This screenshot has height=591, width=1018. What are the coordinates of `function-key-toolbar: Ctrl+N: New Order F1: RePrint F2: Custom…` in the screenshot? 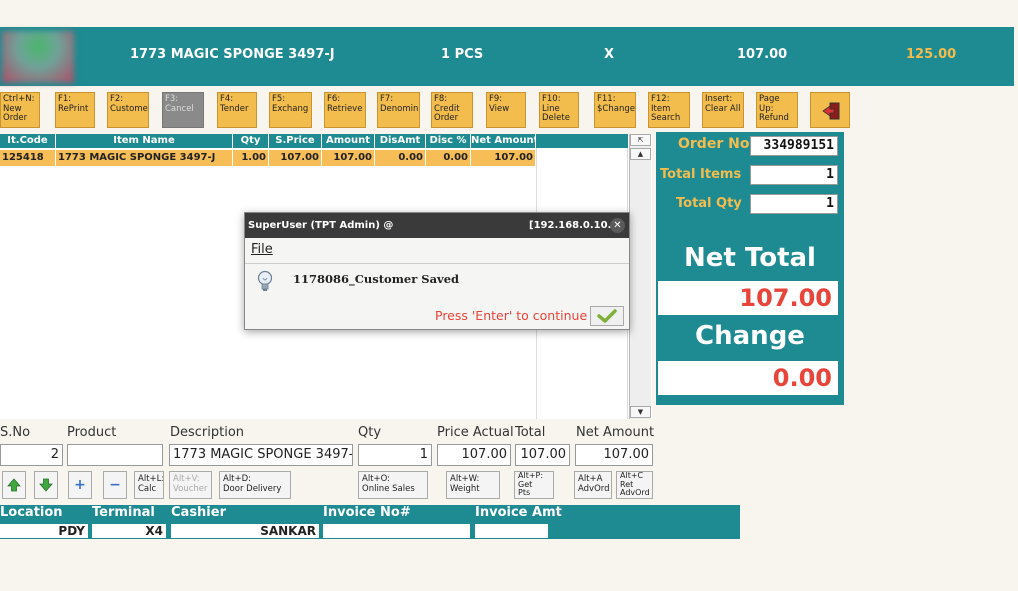 It's located at (430, 110).